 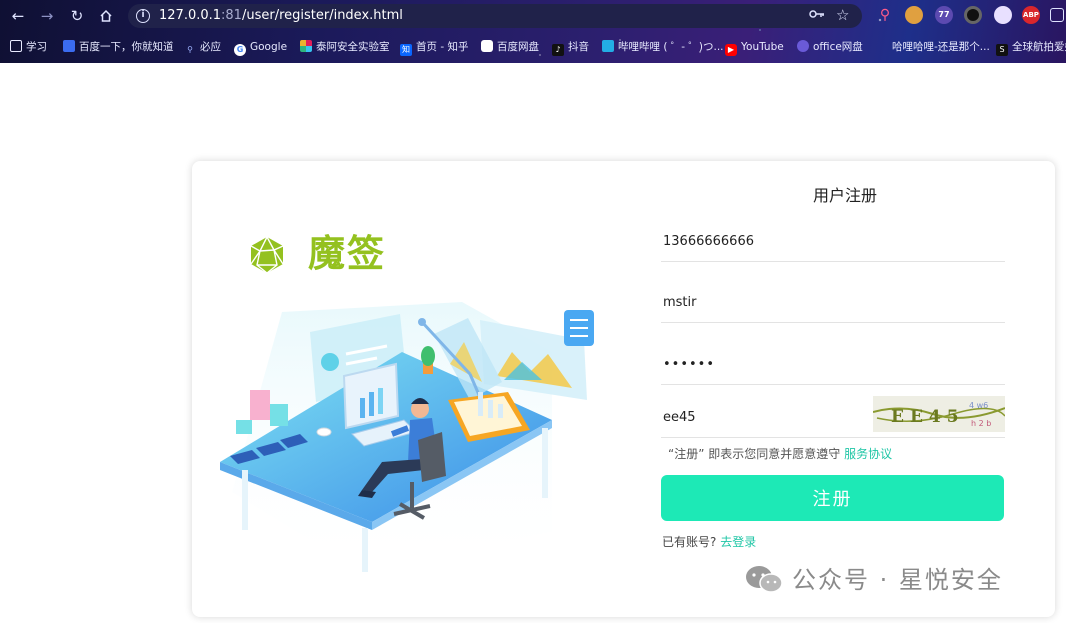 What do you see at coordinates (830, 47) in the screenshot?
I see `bookmark-item: office网盘` at bounding box center [830, 47].